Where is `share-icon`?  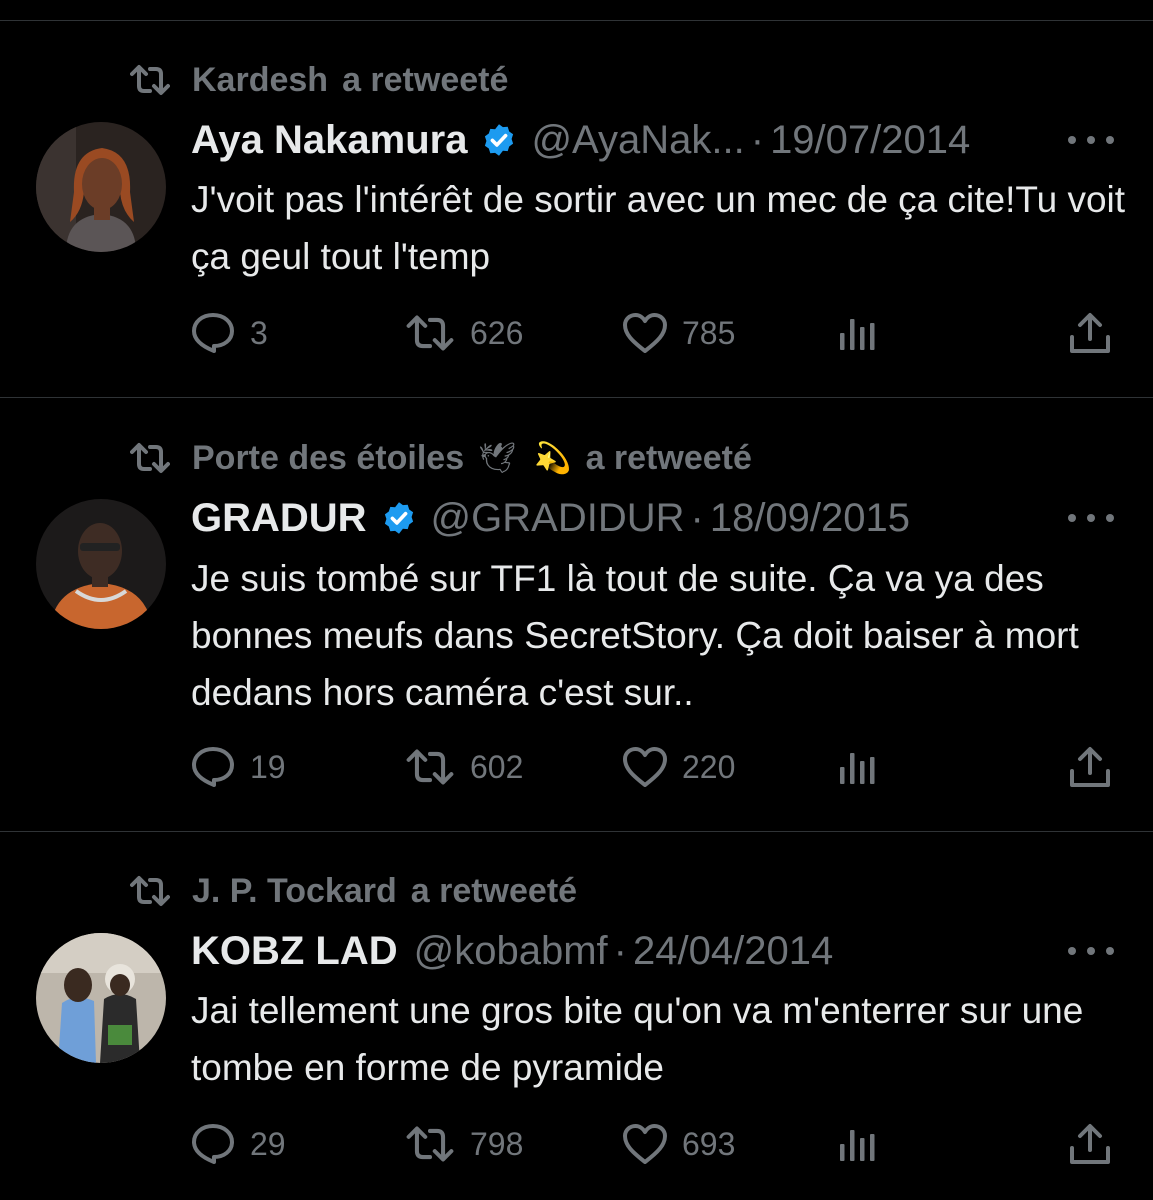 share-icon is located at coordinates (1090, 1144).